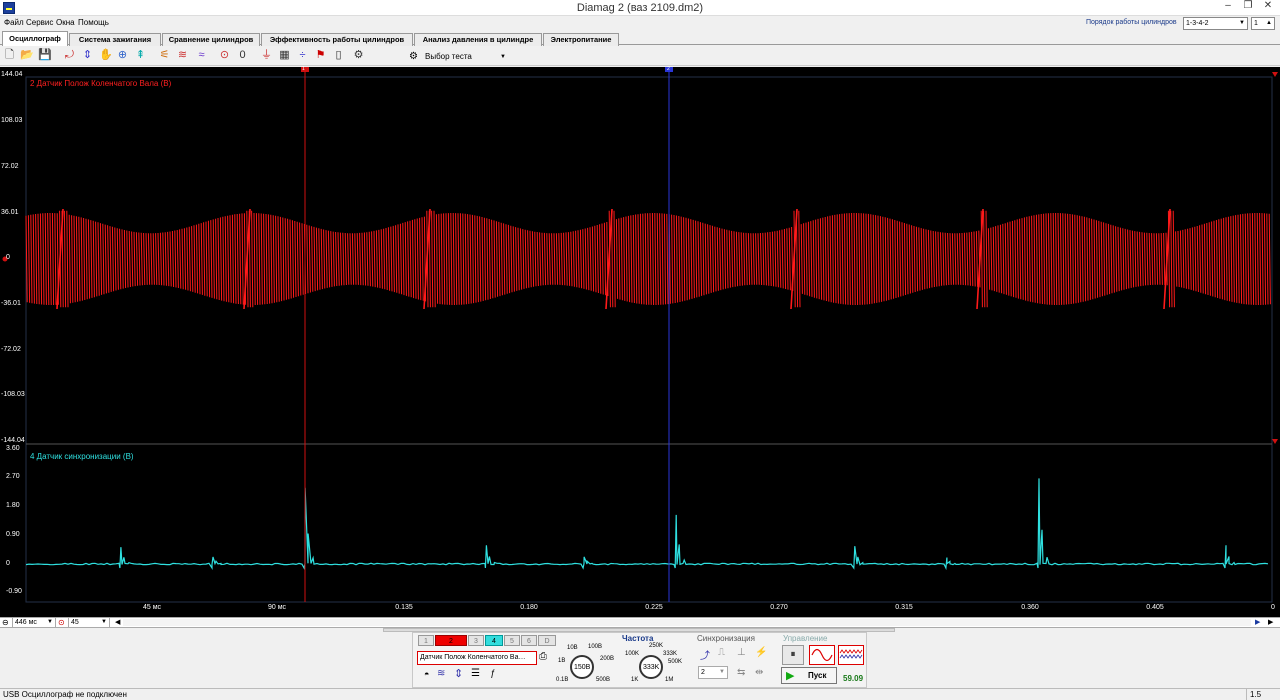 This screenshot has width=1280, height=700. I want to click on sync-auto-icon: ⚡, so click(761, 652).